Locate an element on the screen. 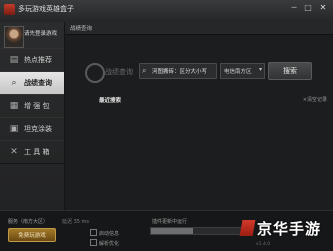  main-header: 战绩查询 is located at coordinates (199, 28).